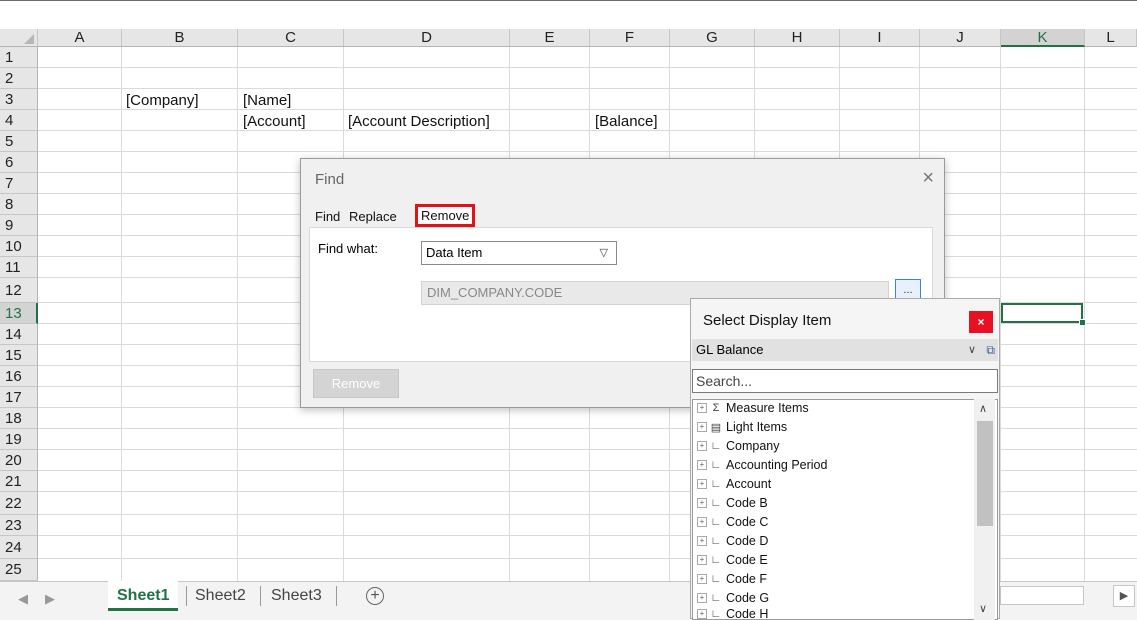 Image resolution: width=1137 pixels, height=620 pixels. Describe the element at coordinates (1111, 38) in the screenshot. I see `column-header-l: L` at that location.